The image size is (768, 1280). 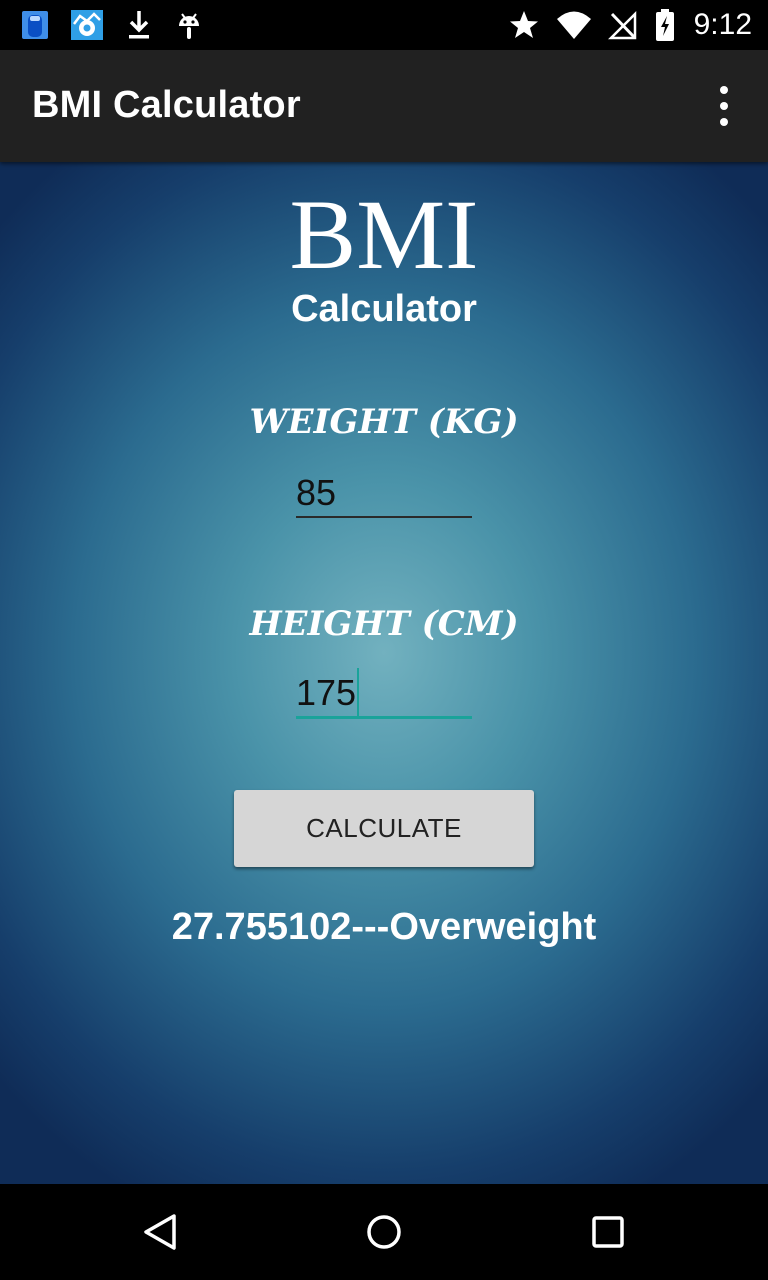 What do you see at coordinates (664, 25) in the screenshot?
I see `battery-charging-icon` at bounding box center [664, 25].